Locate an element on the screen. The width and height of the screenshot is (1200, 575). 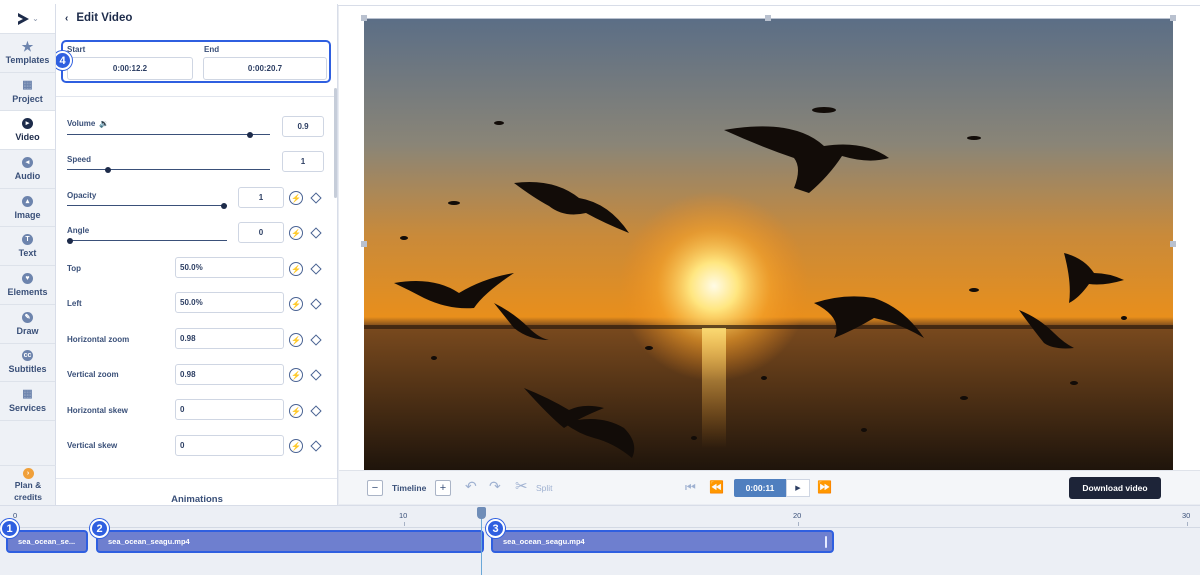
clip-3: sea_ocean_seagu.mp4 is located at coordinates (662, 541).